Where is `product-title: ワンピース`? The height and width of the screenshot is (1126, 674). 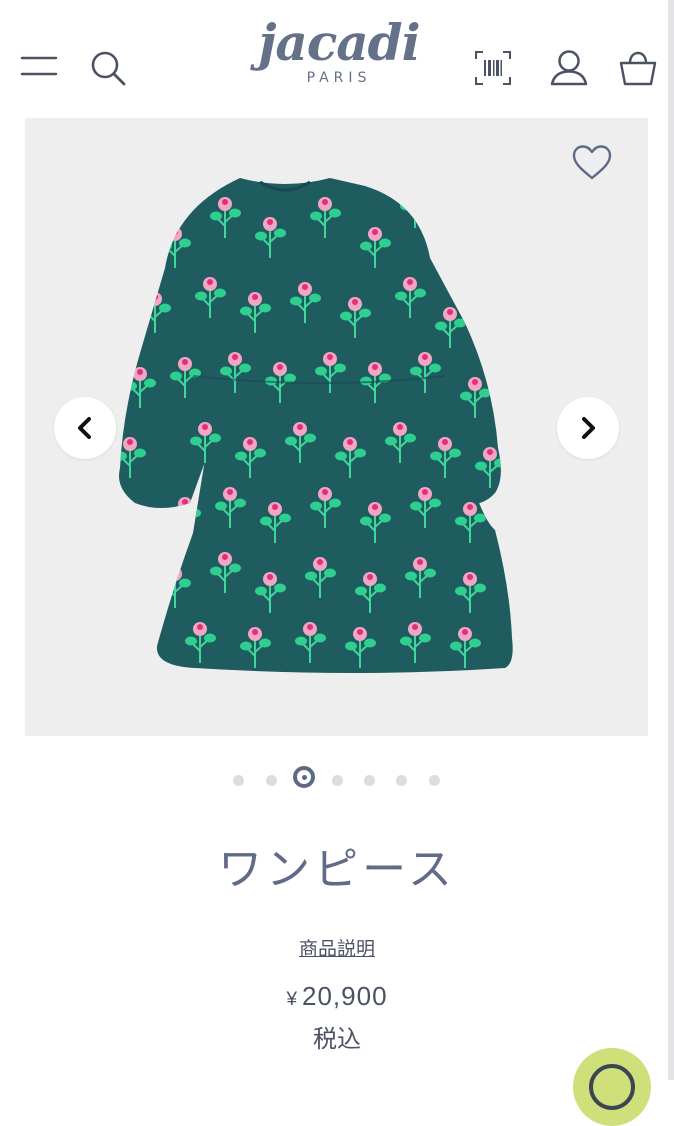
product-title: ワンピース is located at coordinates (337, 869).